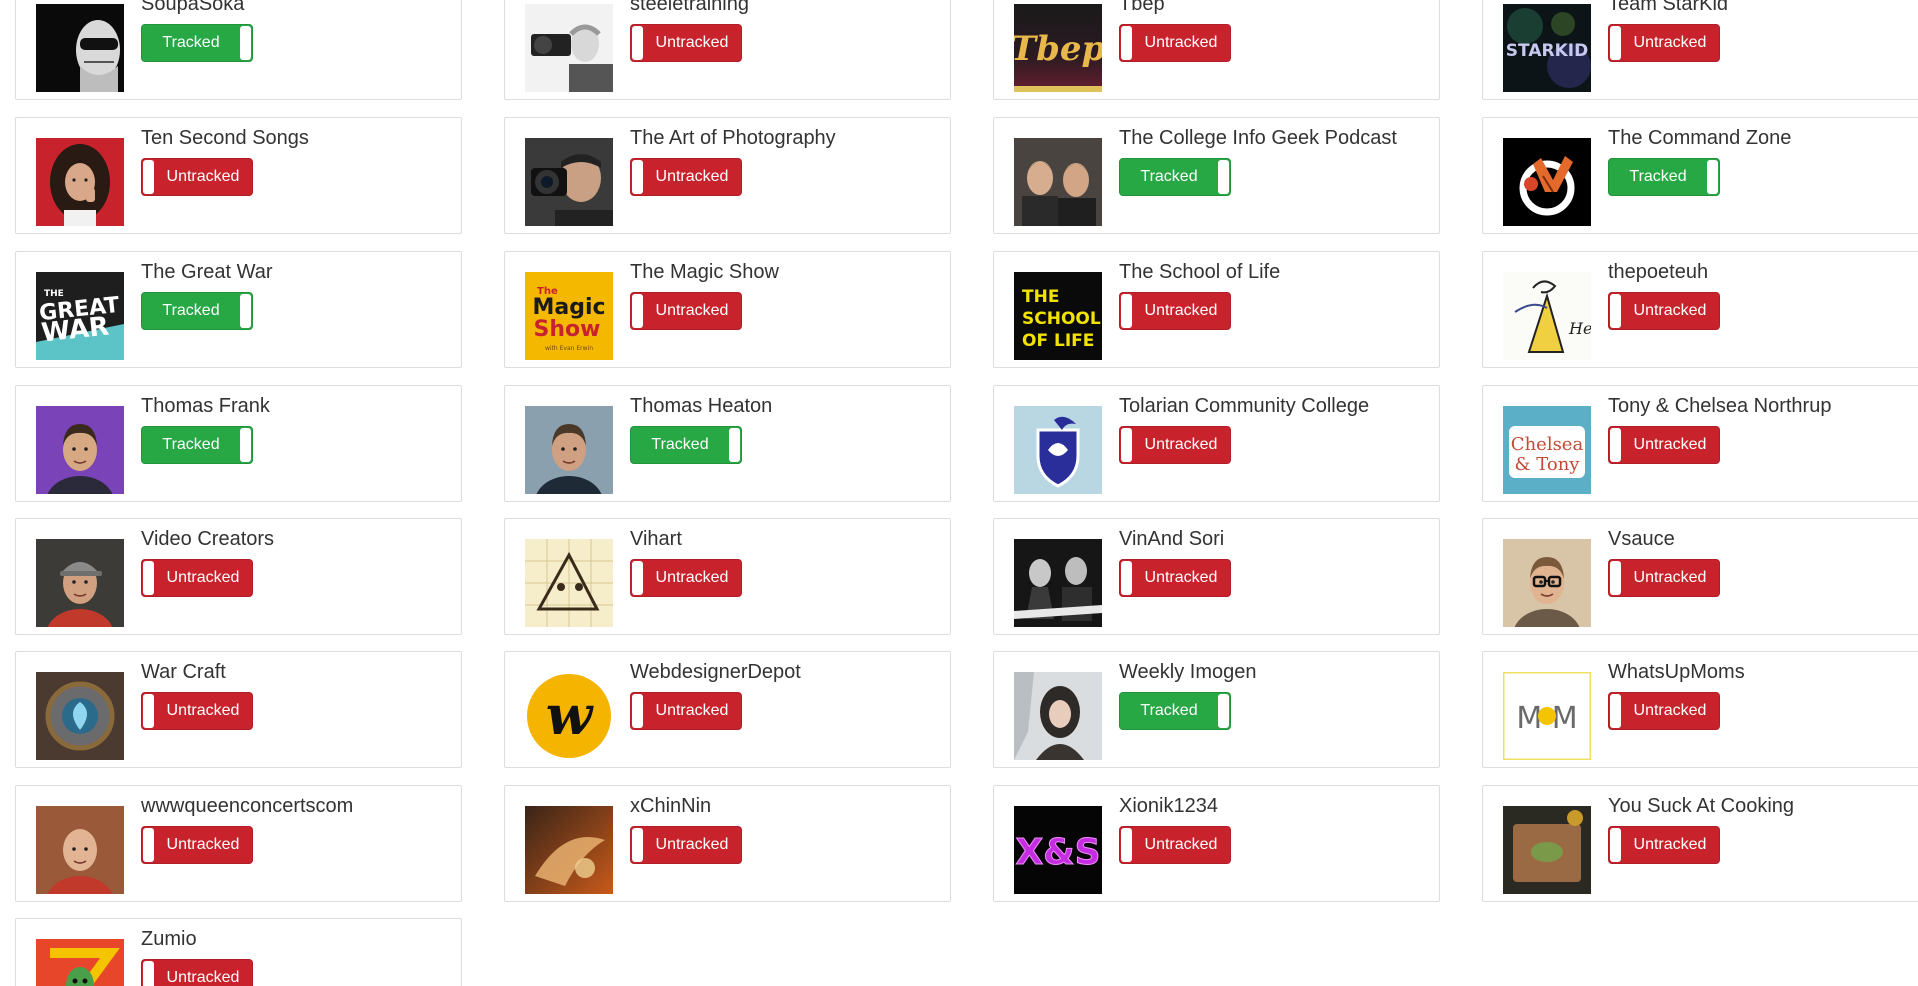  I want to click on smiling-man-avatar-icon, so click(80, 450).